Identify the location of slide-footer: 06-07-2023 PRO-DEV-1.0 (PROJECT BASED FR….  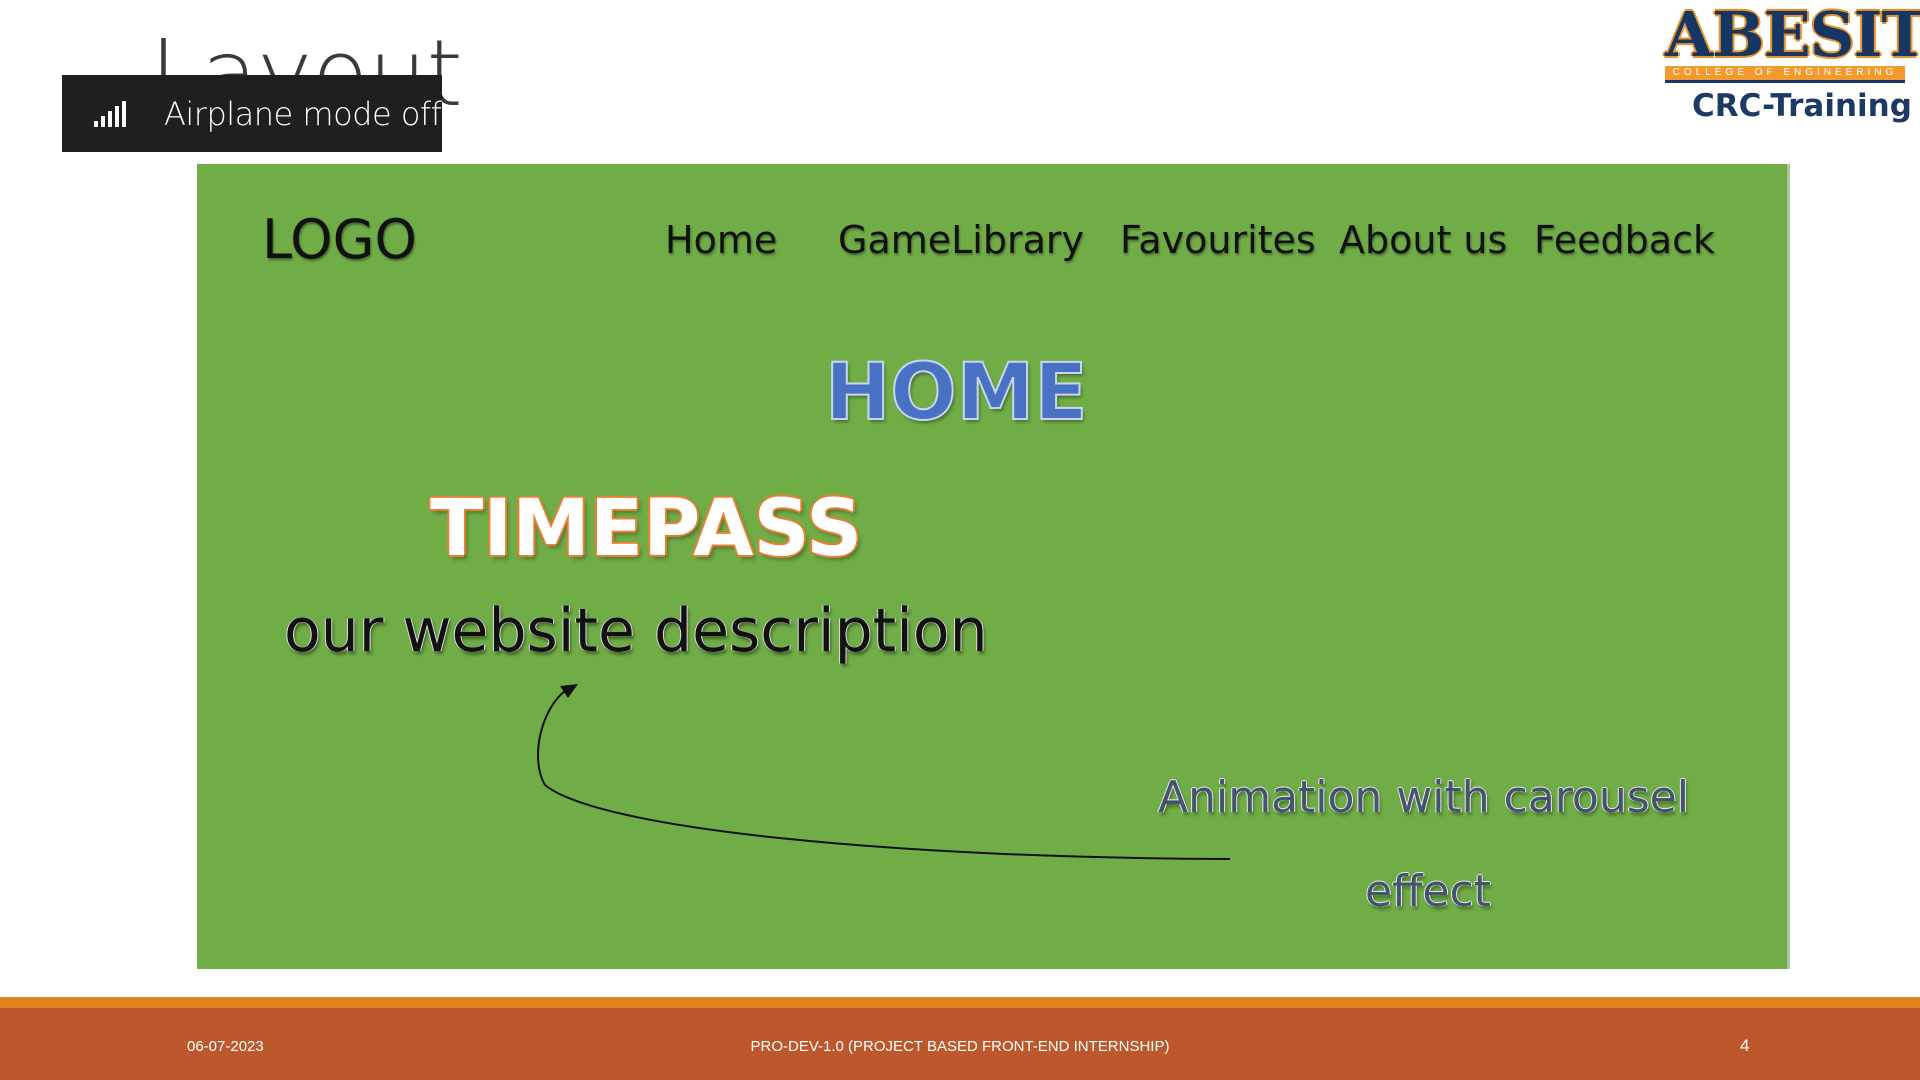
(960, 1044).